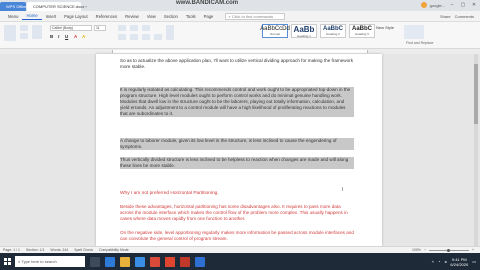 This screenshot has width=480, height=270. Describe the element at coordinates (59, 250) in the screenshot. I see `status-words: Words: 244` at that location.